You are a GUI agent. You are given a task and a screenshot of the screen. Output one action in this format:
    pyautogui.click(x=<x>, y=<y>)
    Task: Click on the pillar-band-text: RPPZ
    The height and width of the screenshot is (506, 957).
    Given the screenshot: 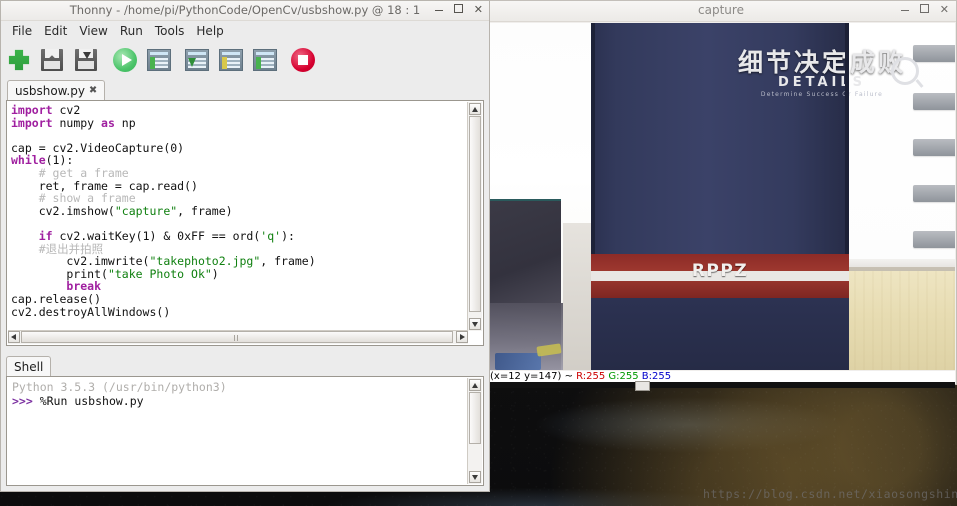 What is the action you would take?
    pyautogui.click(x=720, y=271)
    